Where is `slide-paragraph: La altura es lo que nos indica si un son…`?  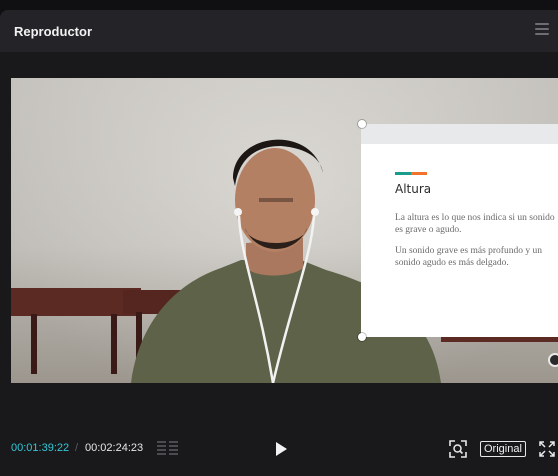
slide-paragraph: La altura es lo que nos indica si un son… is located at coordinates (475, 224).